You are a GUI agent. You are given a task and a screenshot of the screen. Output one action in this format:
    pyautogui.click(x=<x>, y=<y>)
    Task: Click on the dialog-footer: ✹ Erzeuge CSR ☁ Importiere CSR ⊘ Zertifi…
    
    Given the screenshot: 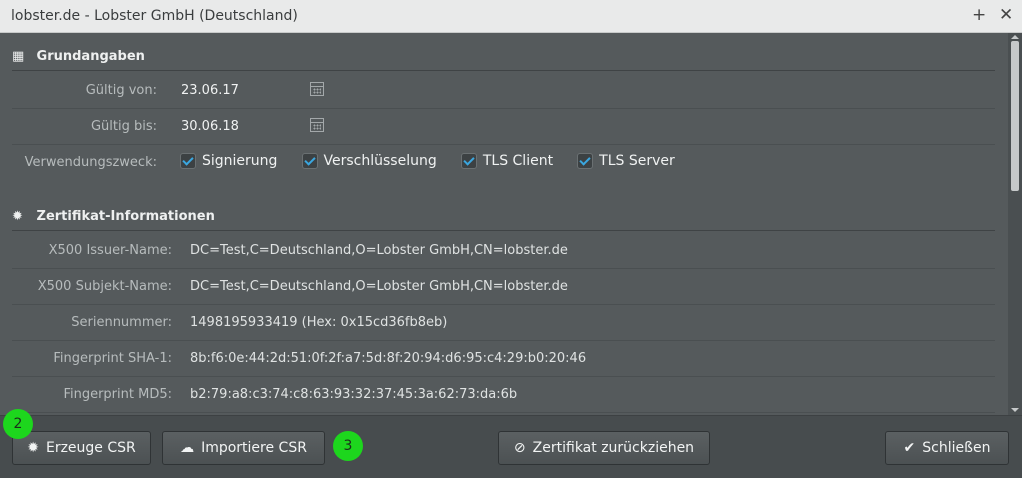 What is the action you would take?
    pyautogui.click(x=511, y=446)
    